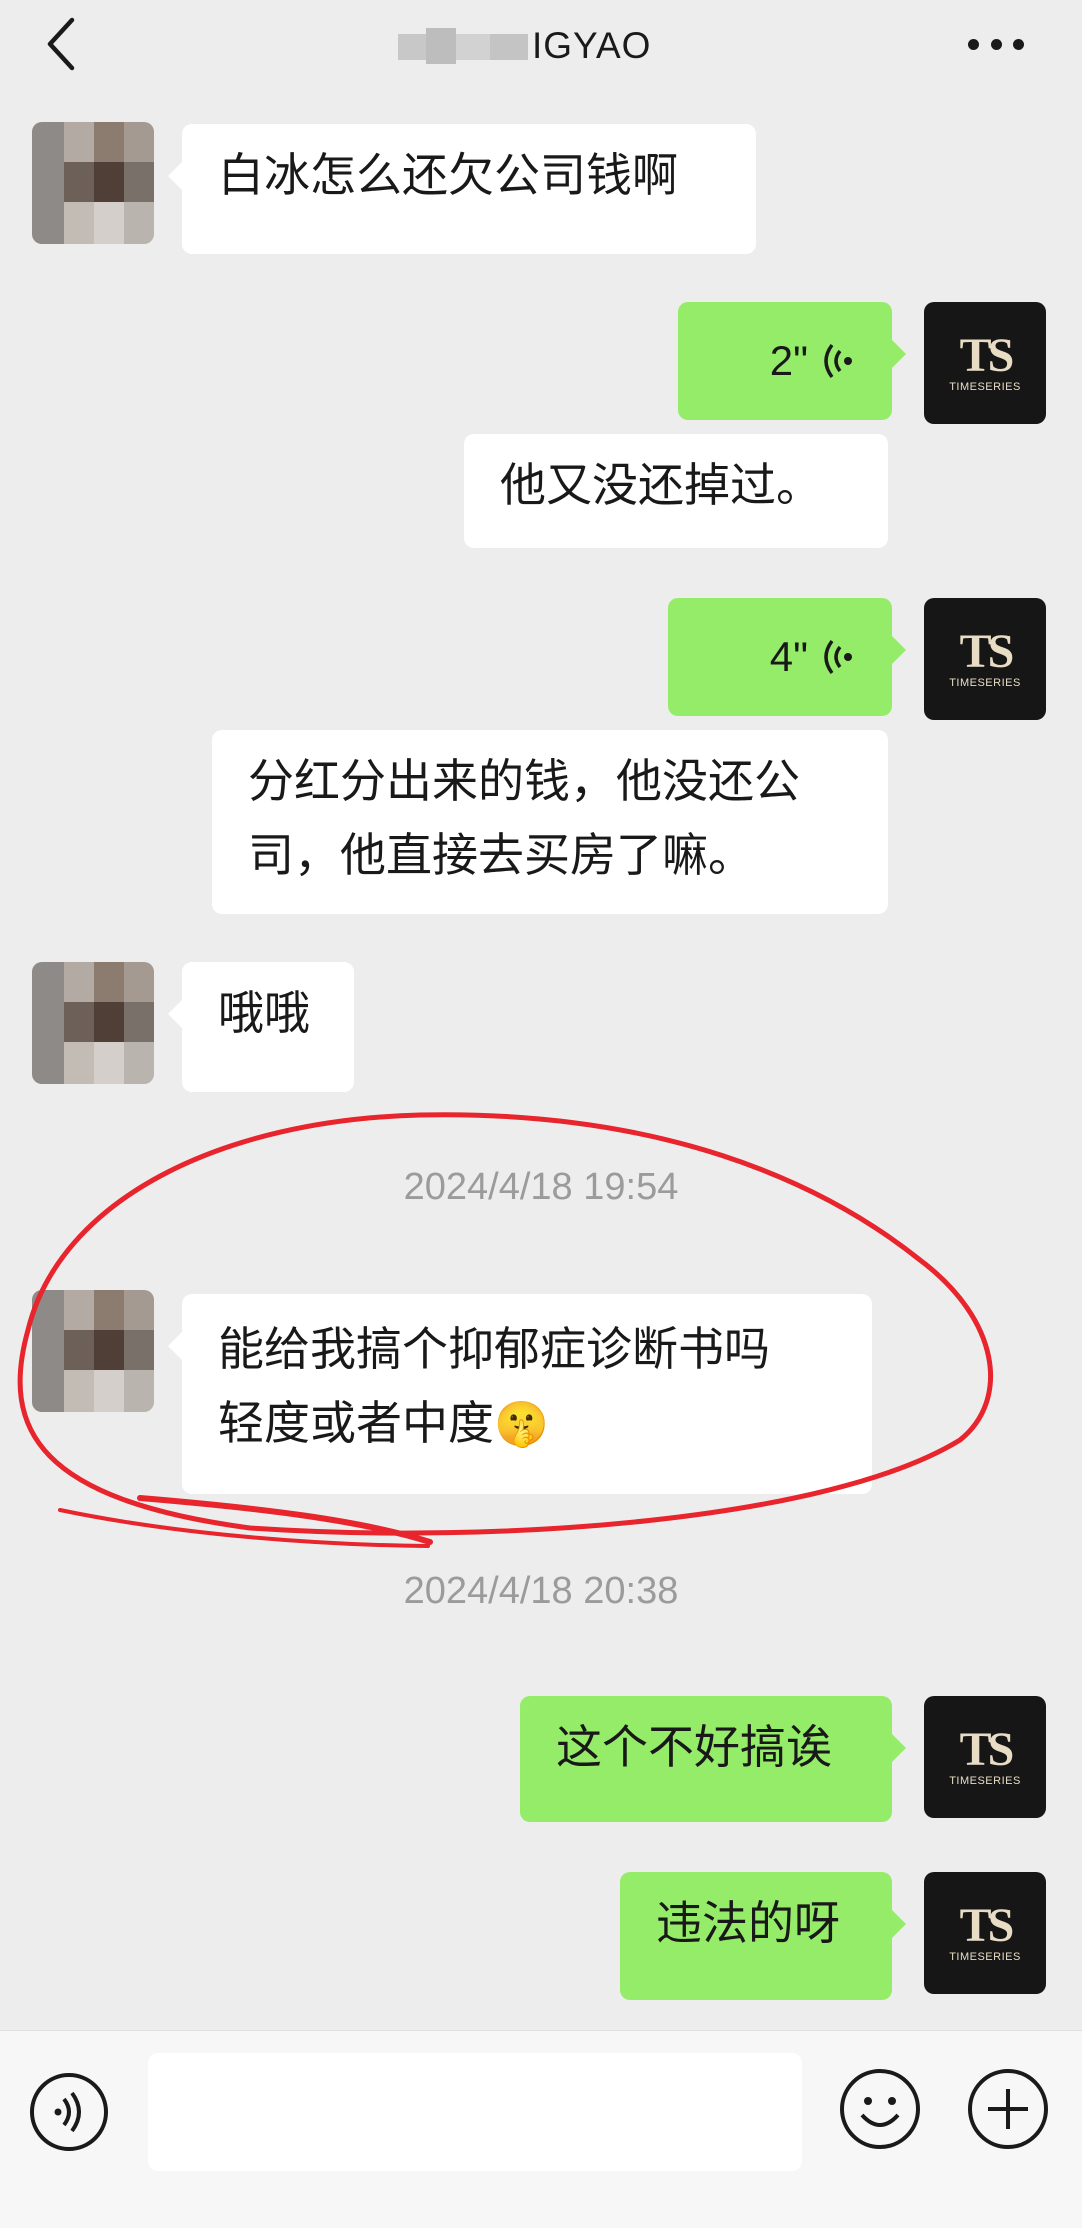 This screenshot has height=2228, width=1082. I want to click on voice-duration: 4", so click(788, 656).